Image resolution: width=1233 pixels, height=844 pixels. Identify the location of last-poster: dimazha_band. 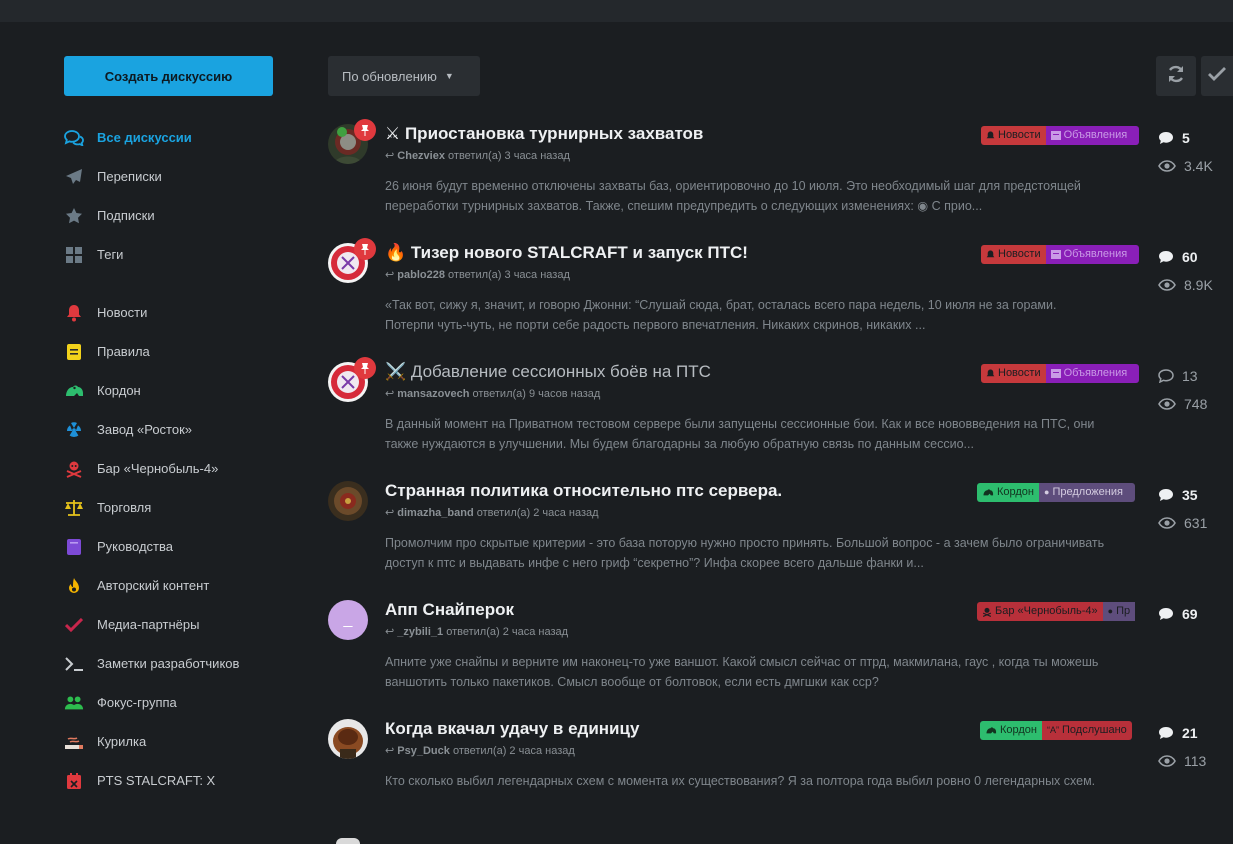
(435, 513).